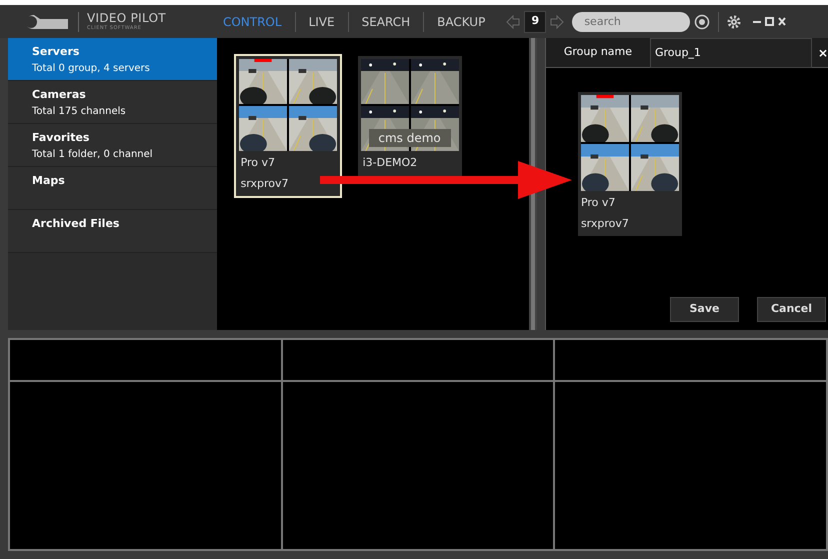  I want to click on overlay-label: cms demo, so click(409, 138).